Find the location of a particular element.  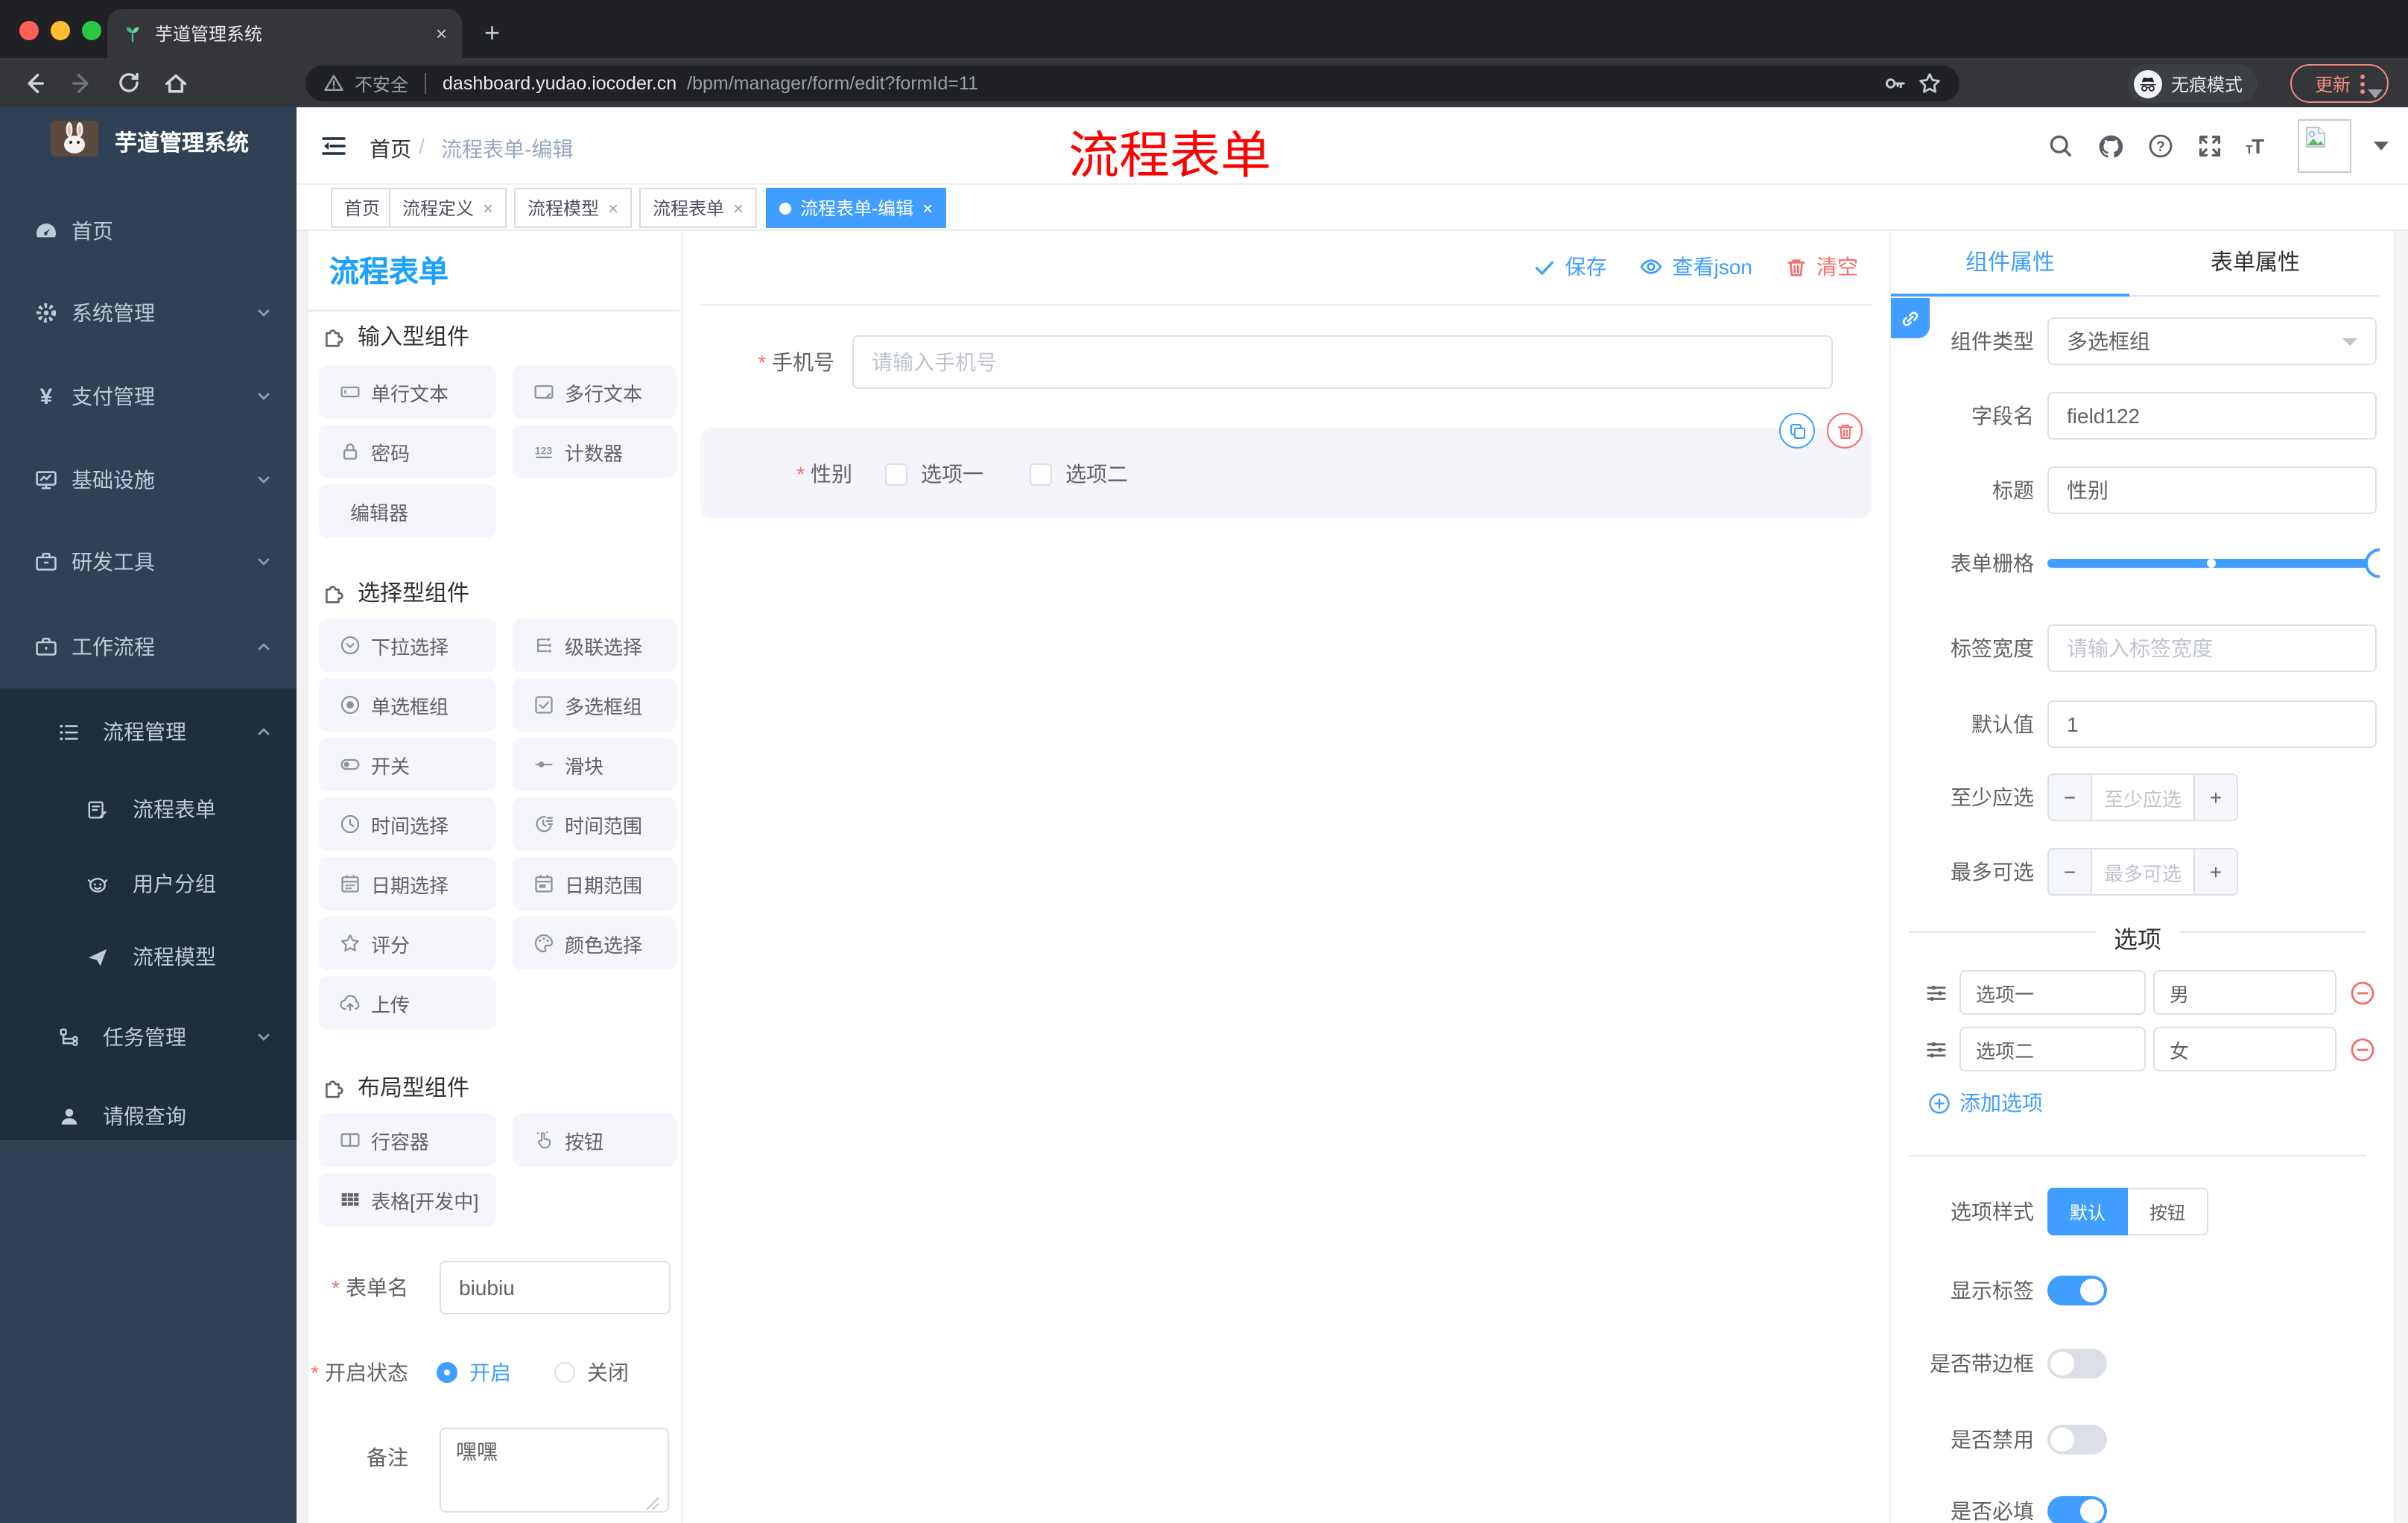

sidebar-item-process-form: 流程表单 is located at coordinates (148, 809).